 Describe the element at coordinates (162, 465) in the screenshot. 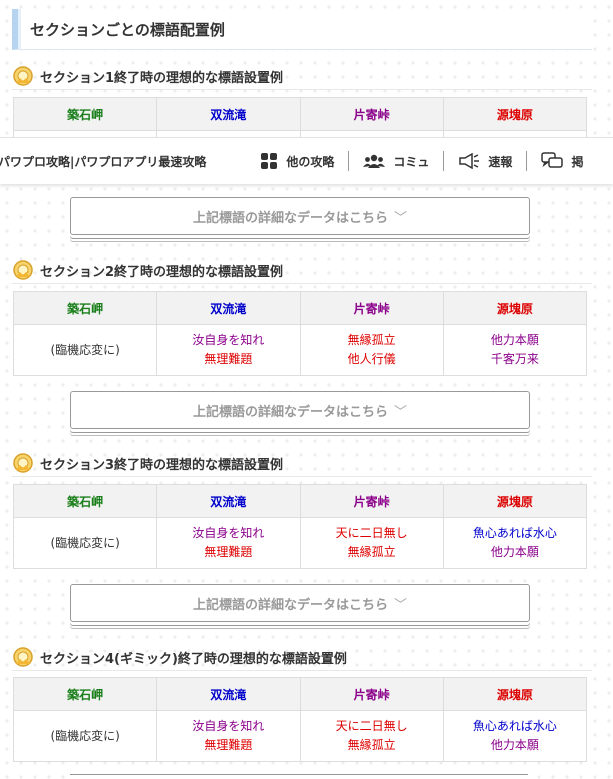

I see `section-title: セクション3終了時の理想的な標語設置例` at that location.